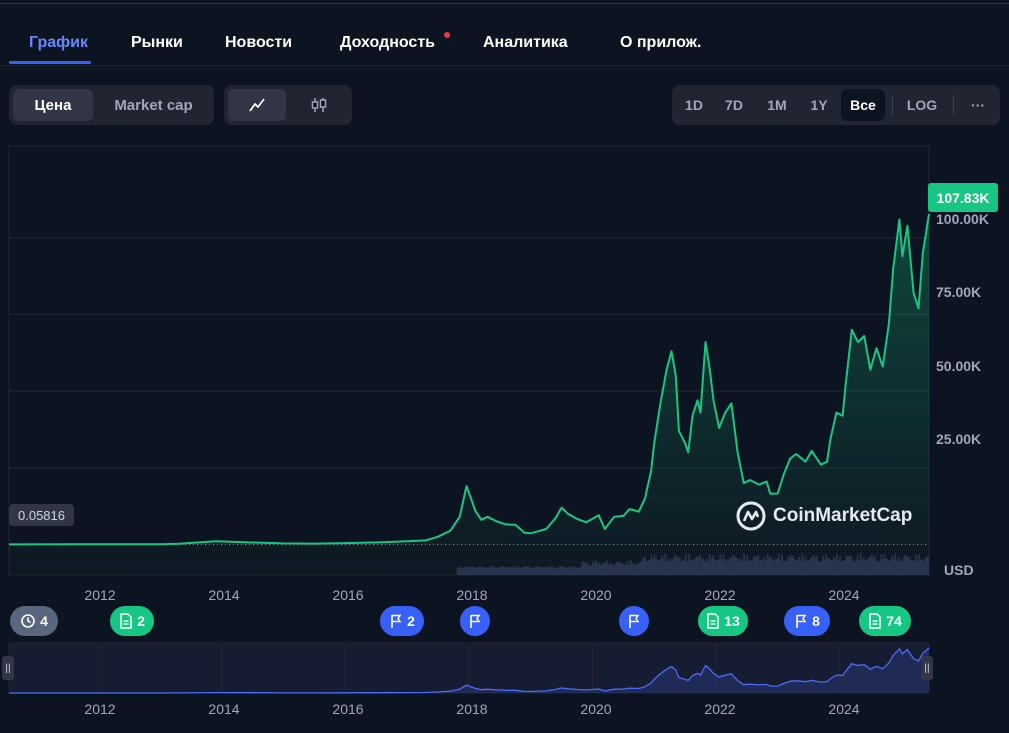 This screenshot has width=1009, height=733. I want to click on chart-type-toggle, so click(288, 105).